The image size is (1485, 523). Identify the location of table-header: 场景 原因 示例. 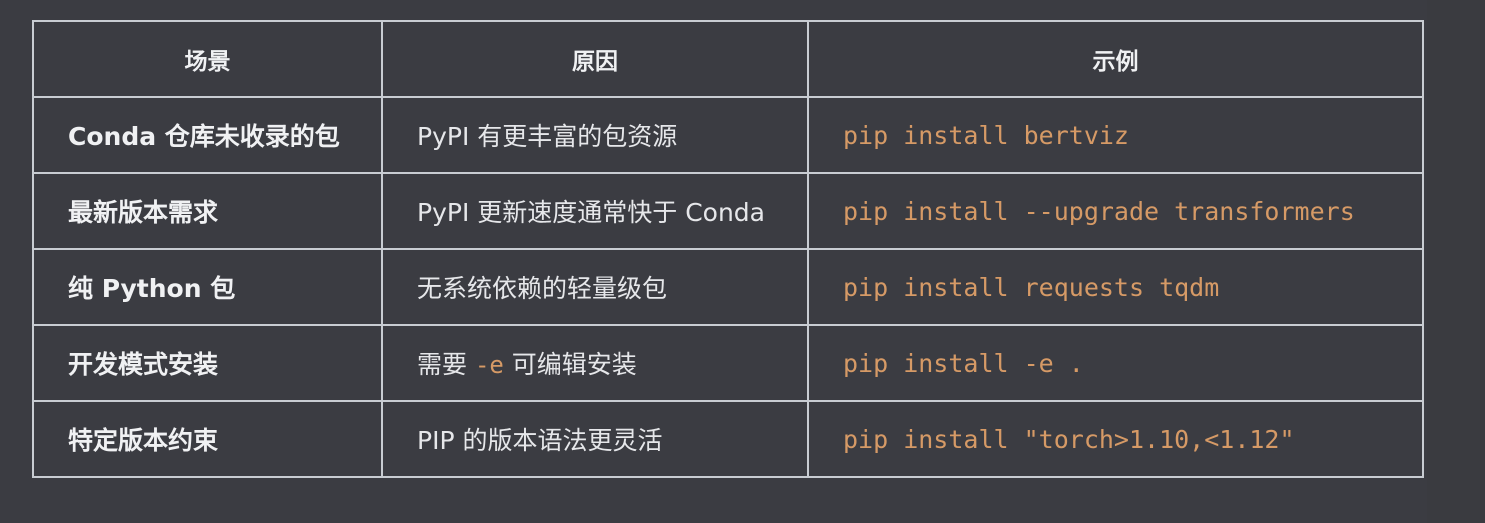
(728, 59).